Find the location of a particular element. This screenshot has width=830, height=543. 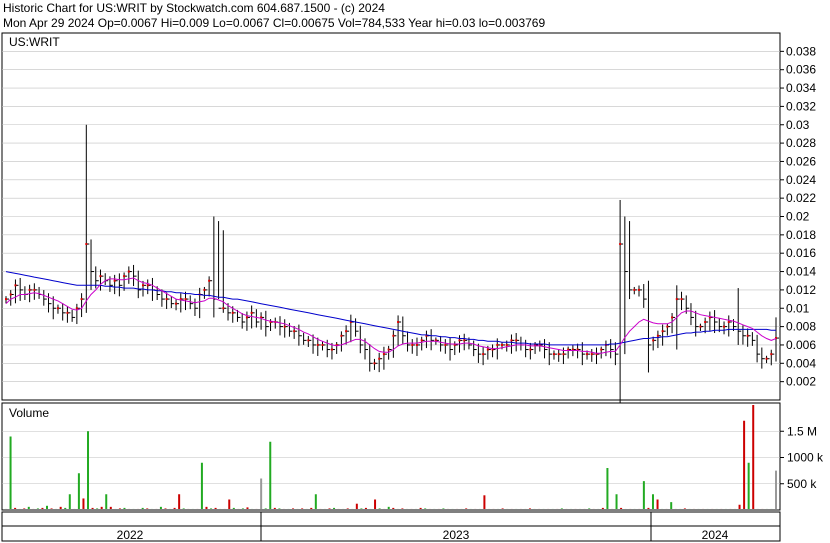

price-tick-label: 0.032 is located at coordinates (801, 106).